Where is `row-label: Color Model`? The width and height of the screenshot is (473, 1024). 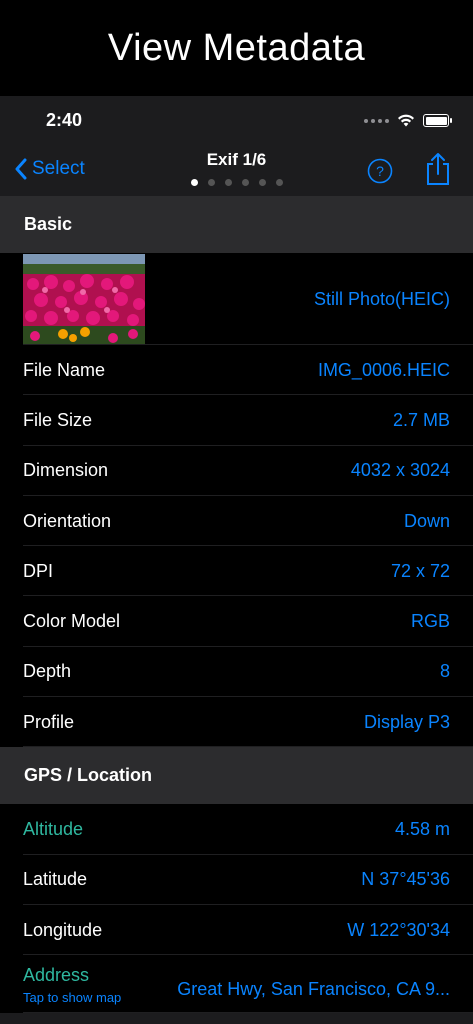 row-label: Color Model is located at coordinates (72, 621).